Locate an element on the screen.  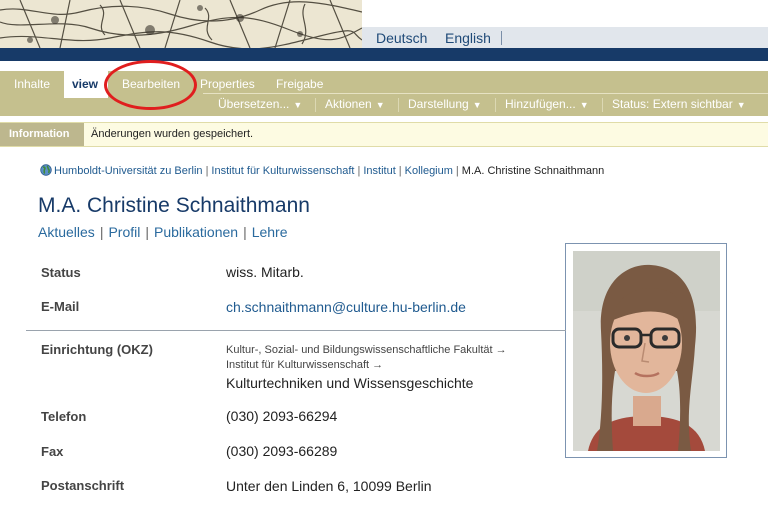
page-title: M.A. Christine Schnaithmann is located at coordinates (174, 205).